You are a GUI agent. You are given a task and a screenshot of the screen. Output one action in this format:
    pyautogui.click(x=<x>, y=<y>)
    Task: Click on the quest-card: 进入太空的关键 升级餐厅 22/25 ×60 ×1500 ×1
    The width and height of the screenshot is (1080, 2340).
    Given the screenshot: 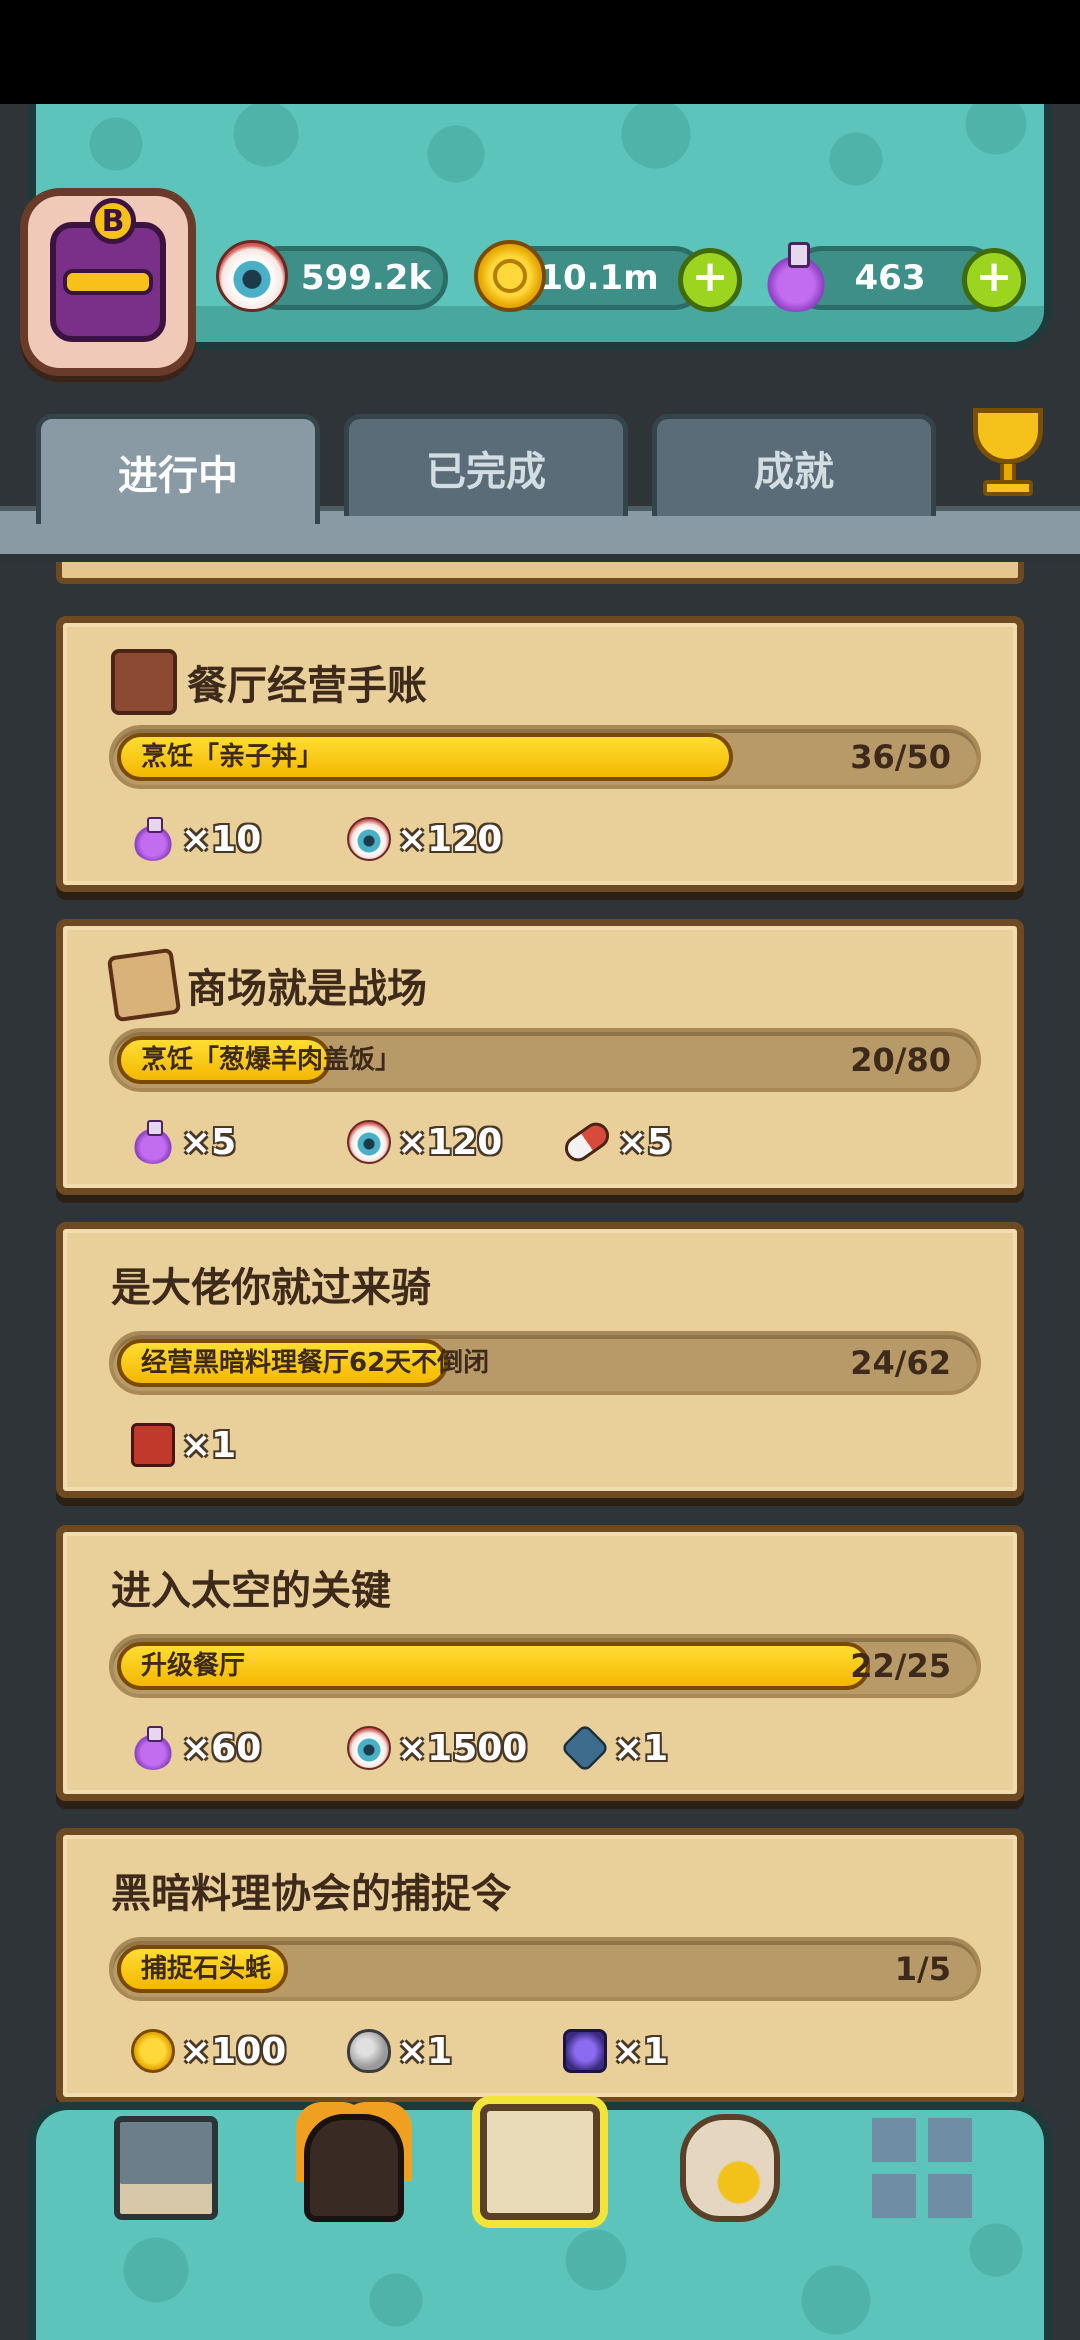 What is the action you would take?
    pyautogui.click(x=540, y=1663)
    